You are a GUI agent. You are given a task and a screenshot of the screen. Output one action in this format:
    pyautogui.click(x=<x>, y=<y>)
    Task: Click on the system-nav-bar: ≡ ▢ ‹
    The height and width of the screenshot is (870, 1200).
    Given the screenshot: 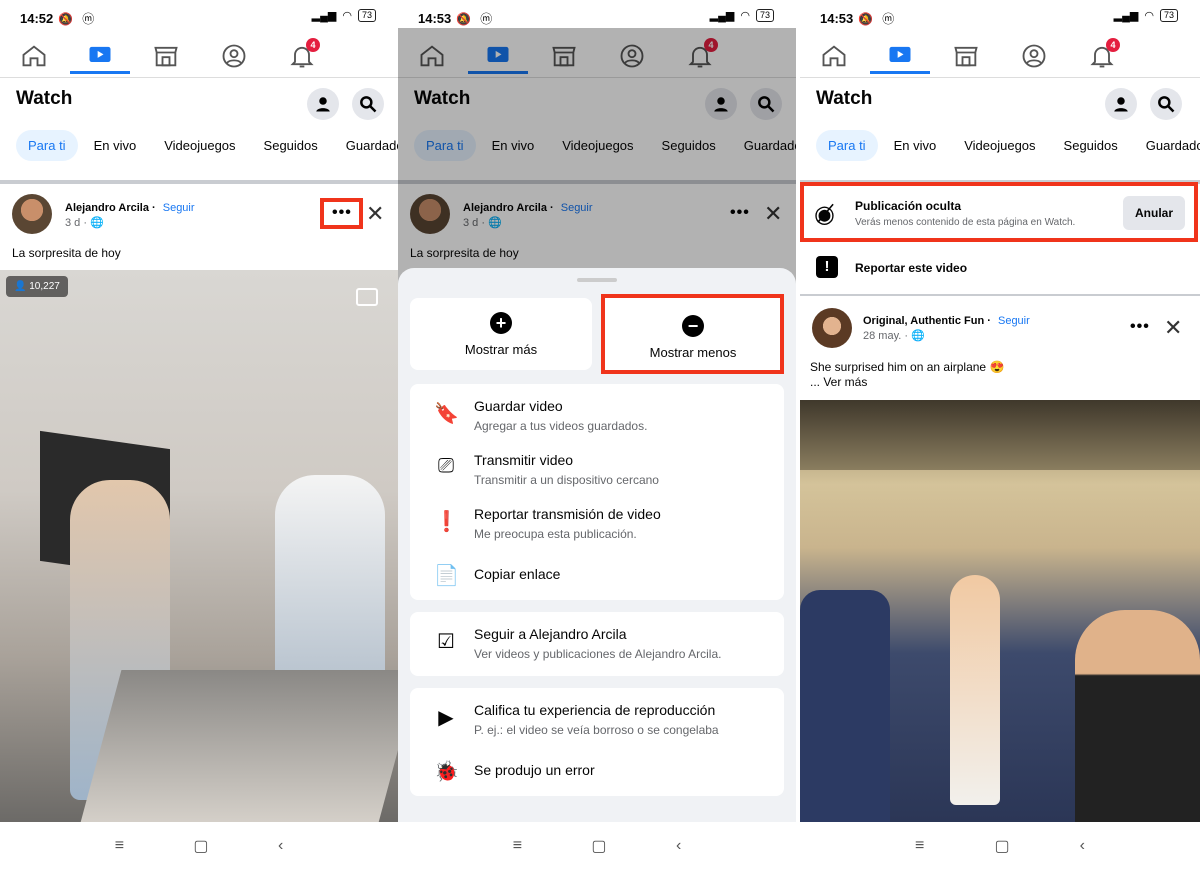 What is the action you would take?
    pyautogui.click(x=597, y=846)
    